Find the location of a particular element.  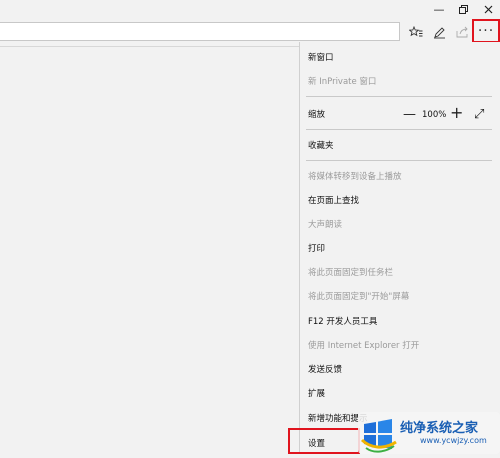

menu-item-open-ie: 使用 Internet Explorer 打开 is located at coordinates (363, 346).